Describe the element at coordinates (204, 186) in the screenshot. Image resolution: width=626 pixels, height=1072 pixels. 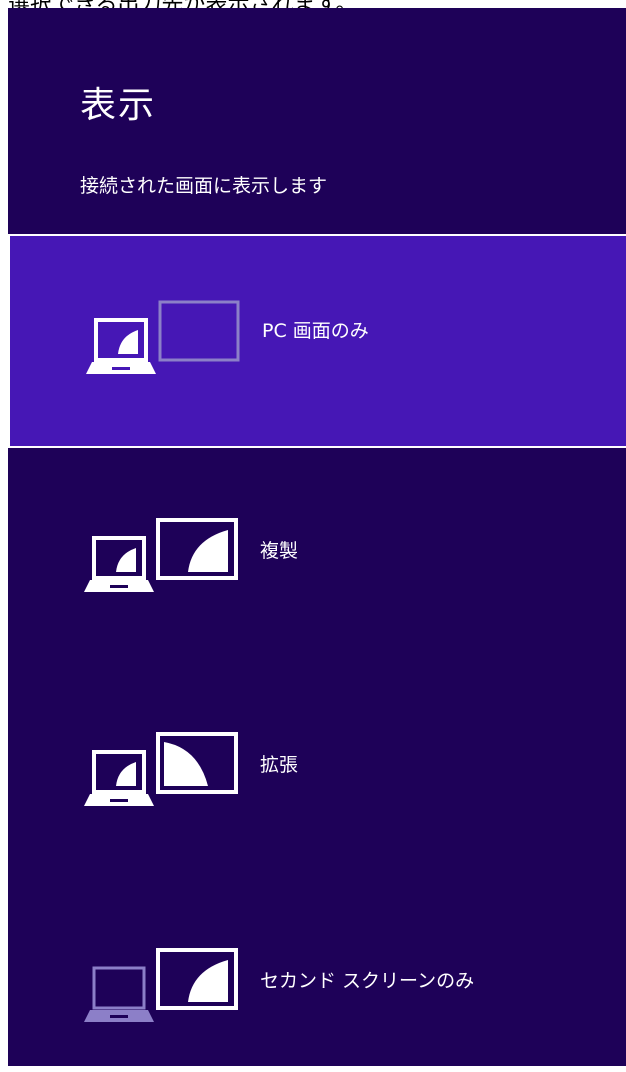
I see `panel-subtitle: 接続された画面に表示します` at that location.